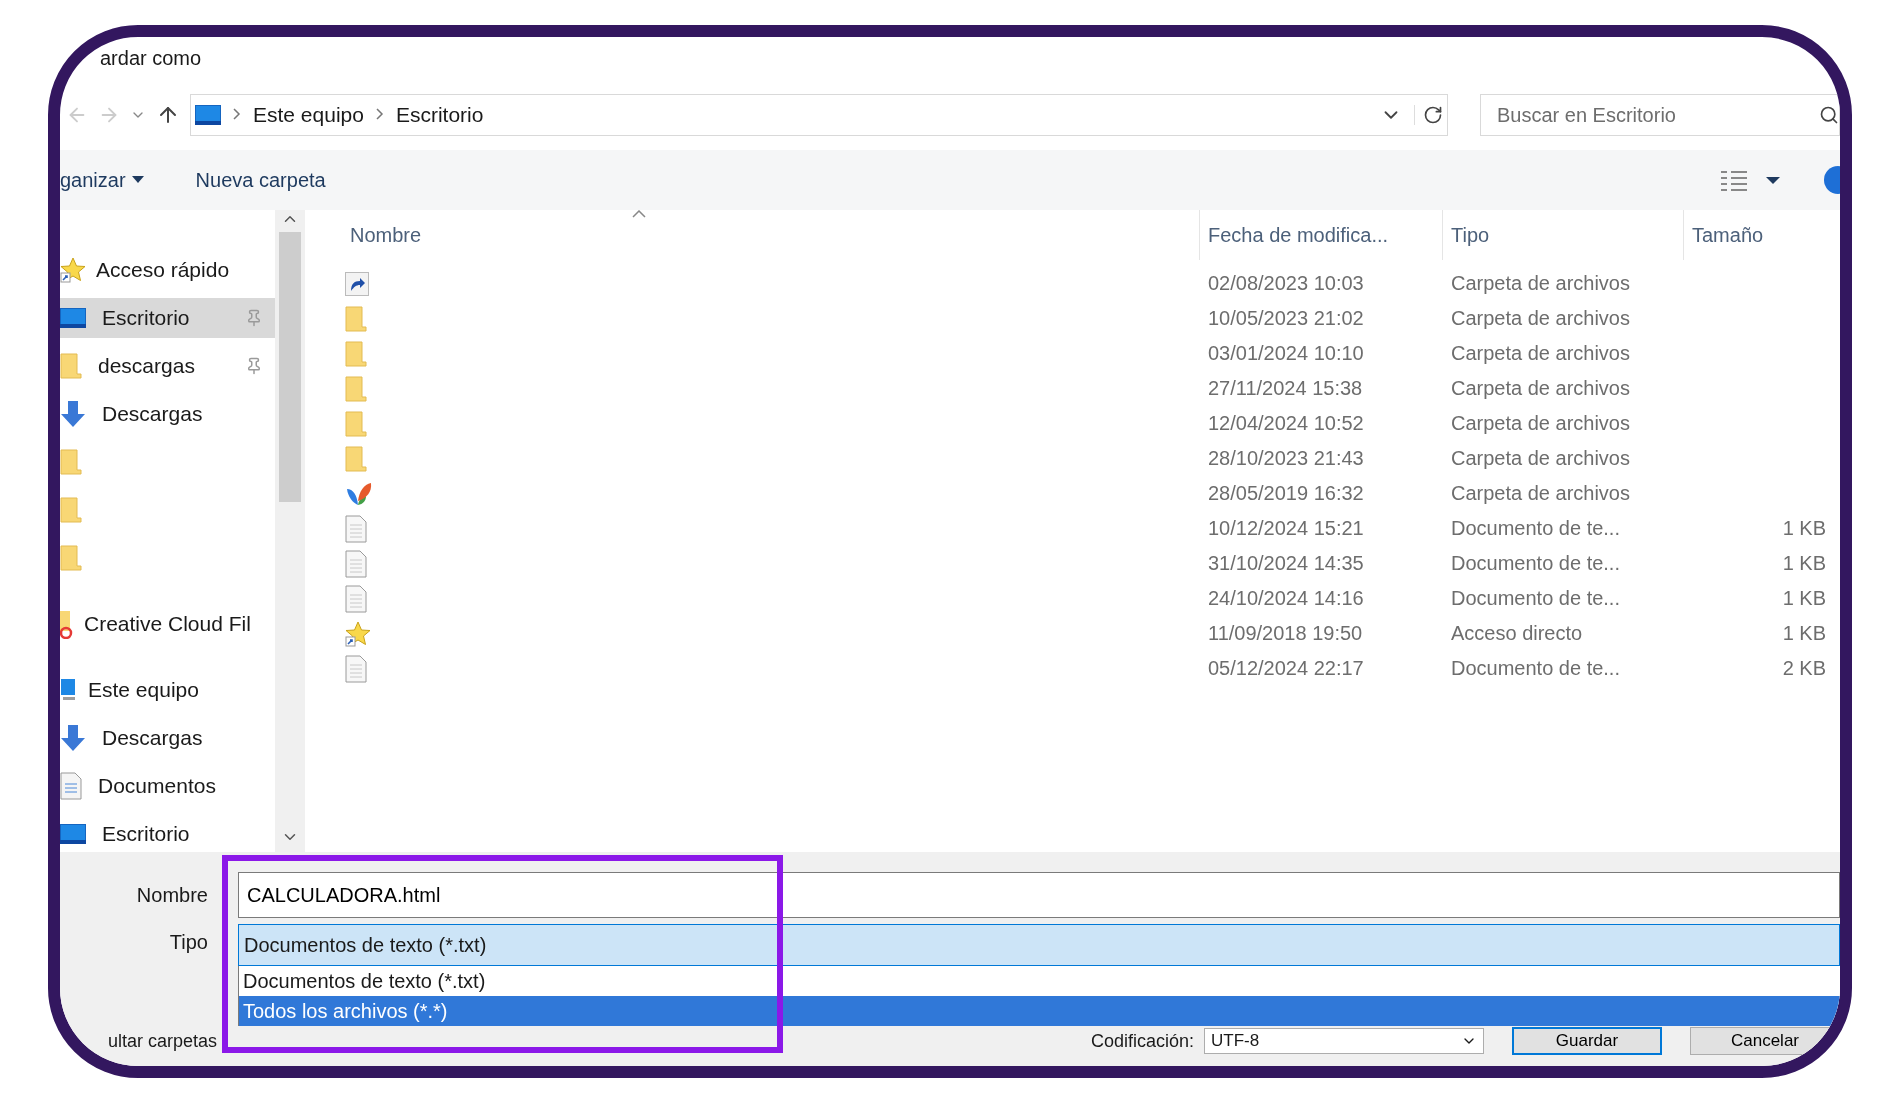 This screenshot has width=1890, height=1104. What do you see at coordinates (1039, 895) in the screenshot?
I see `file-name-field: CALCULADORA.html` at bounding box center [1039, 895].